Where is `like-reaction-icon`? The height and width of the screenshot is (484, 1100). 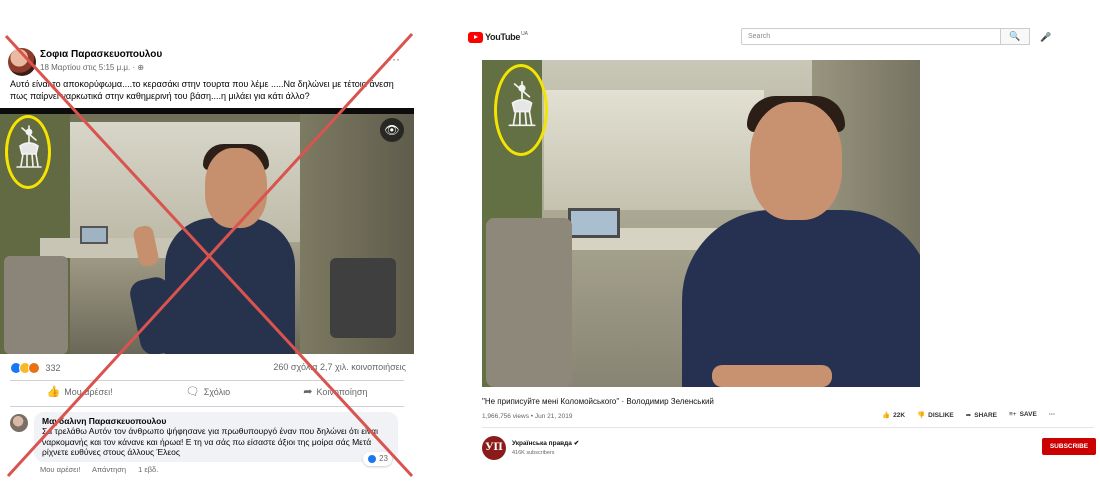
like-reaction-icon is located at coordinates (372, 458).